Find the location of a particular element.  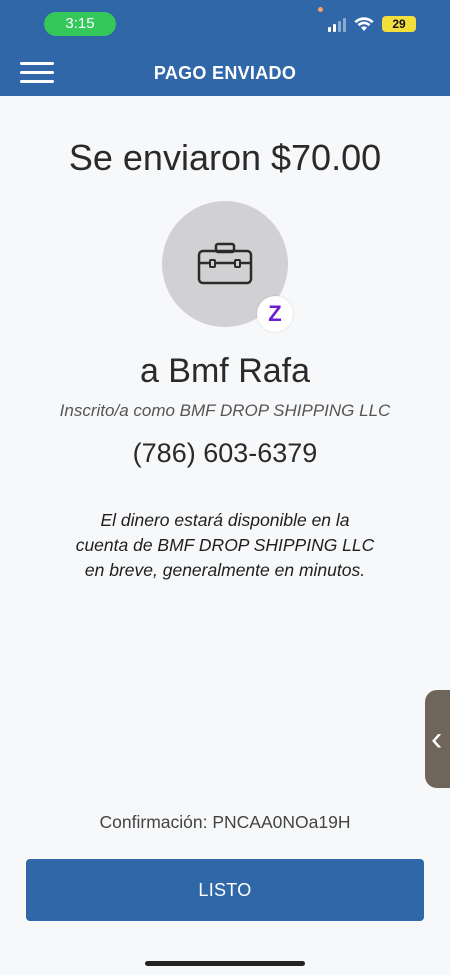

briefcase-icon is located at coordinates (225, 263).